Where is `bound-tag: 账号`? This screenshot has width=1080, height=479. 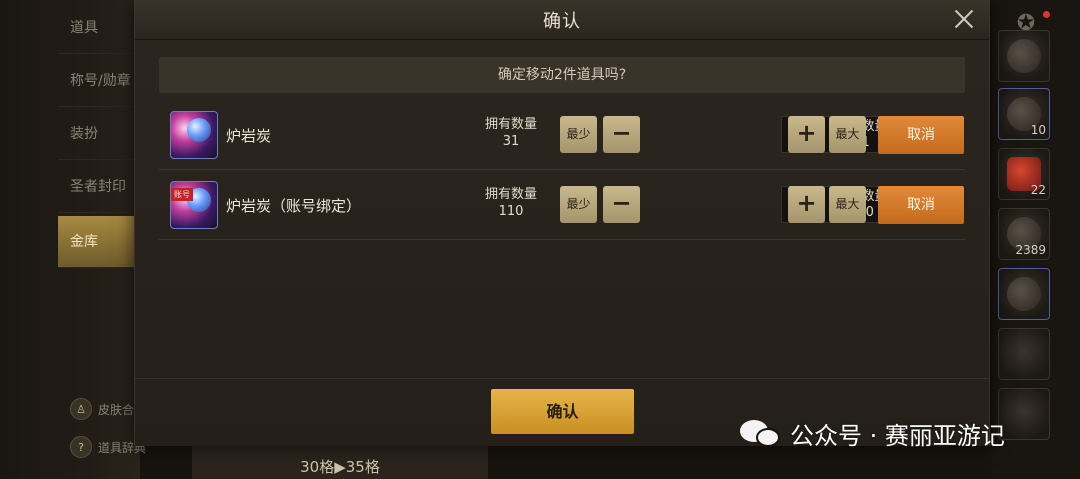
bound-tag: 账号 is located at coordinates (182, 194).